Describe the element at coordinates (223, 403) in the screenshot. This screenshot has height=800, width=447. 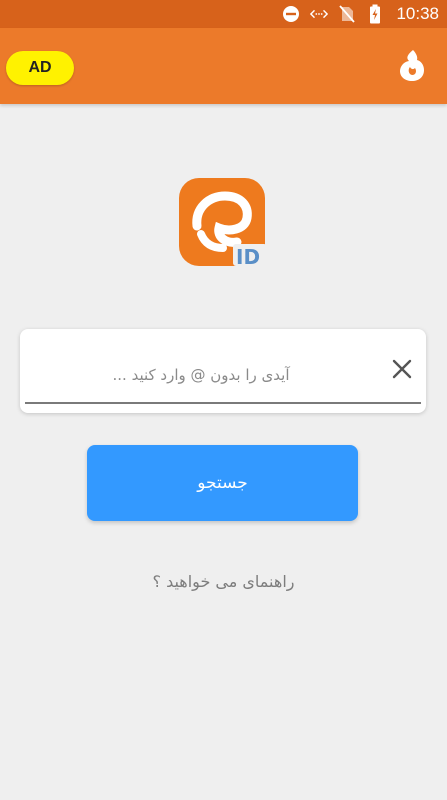
I see `search-underline` at that location.